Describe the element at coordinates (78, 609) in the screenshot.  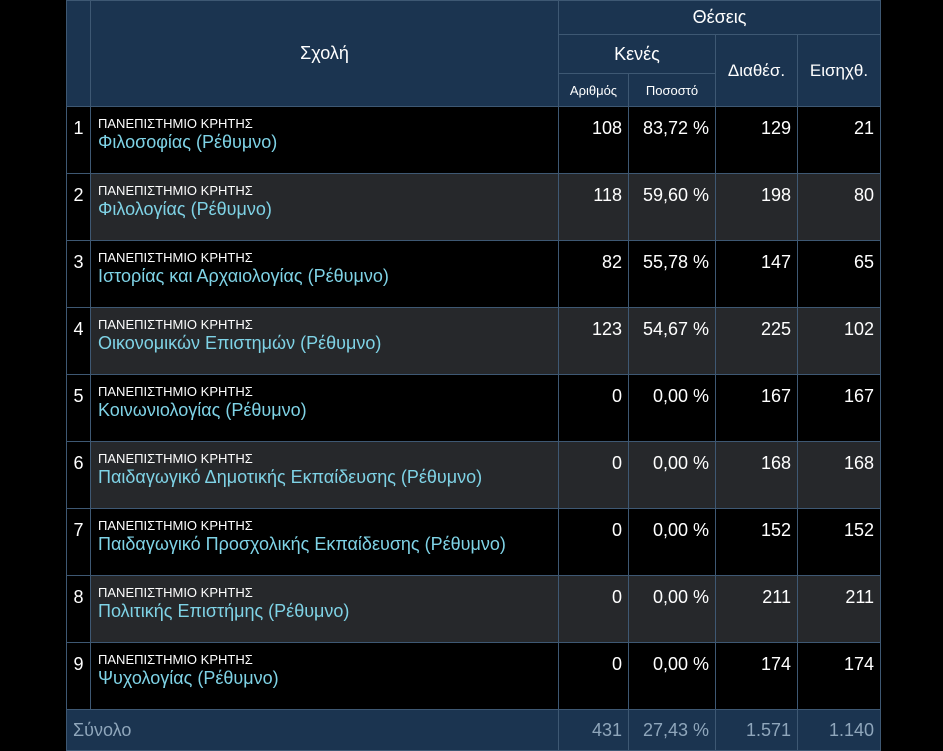
I see `row-index: 8` at that location.